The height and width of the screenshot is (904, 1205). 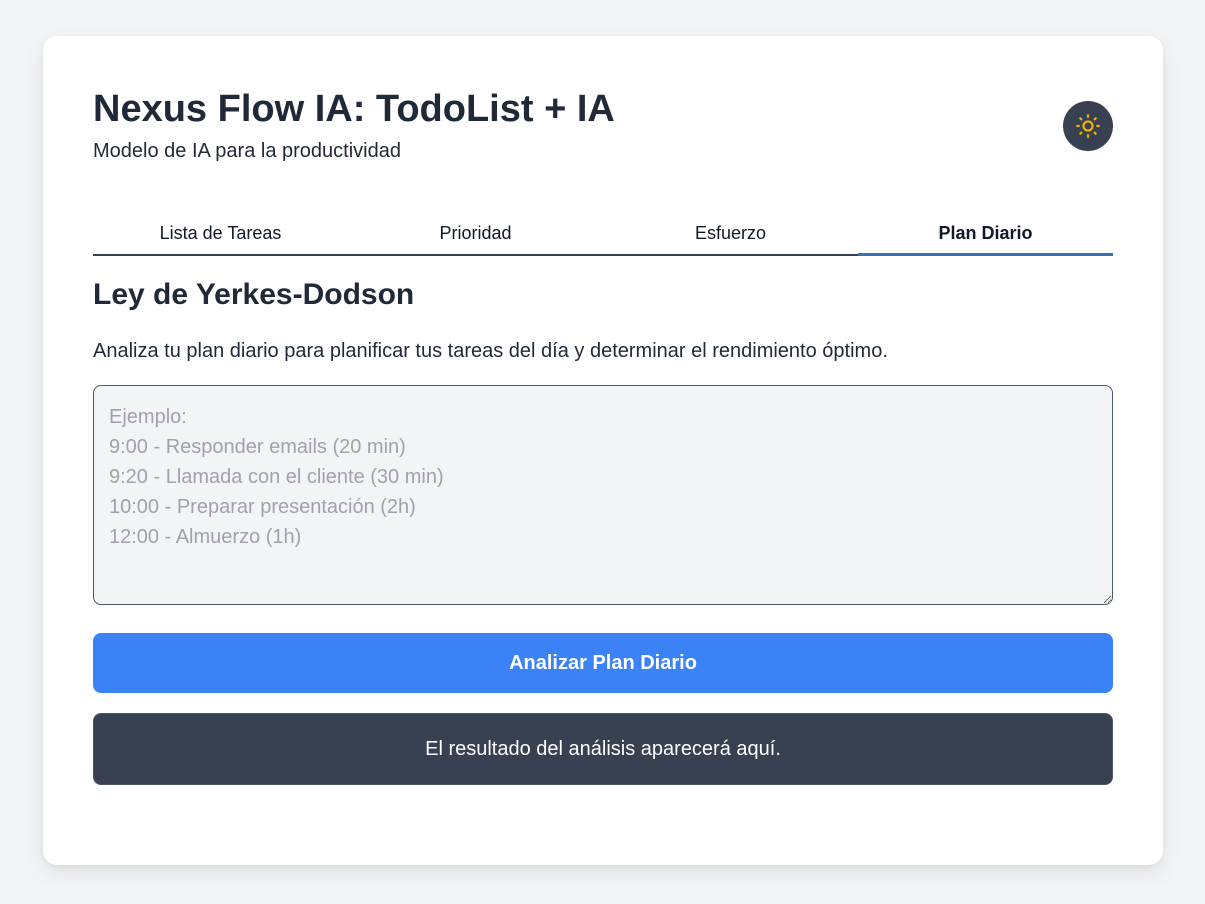 I want to click on section-title: Ley de Yerkes-Dodson, so click(x=254, y=294).